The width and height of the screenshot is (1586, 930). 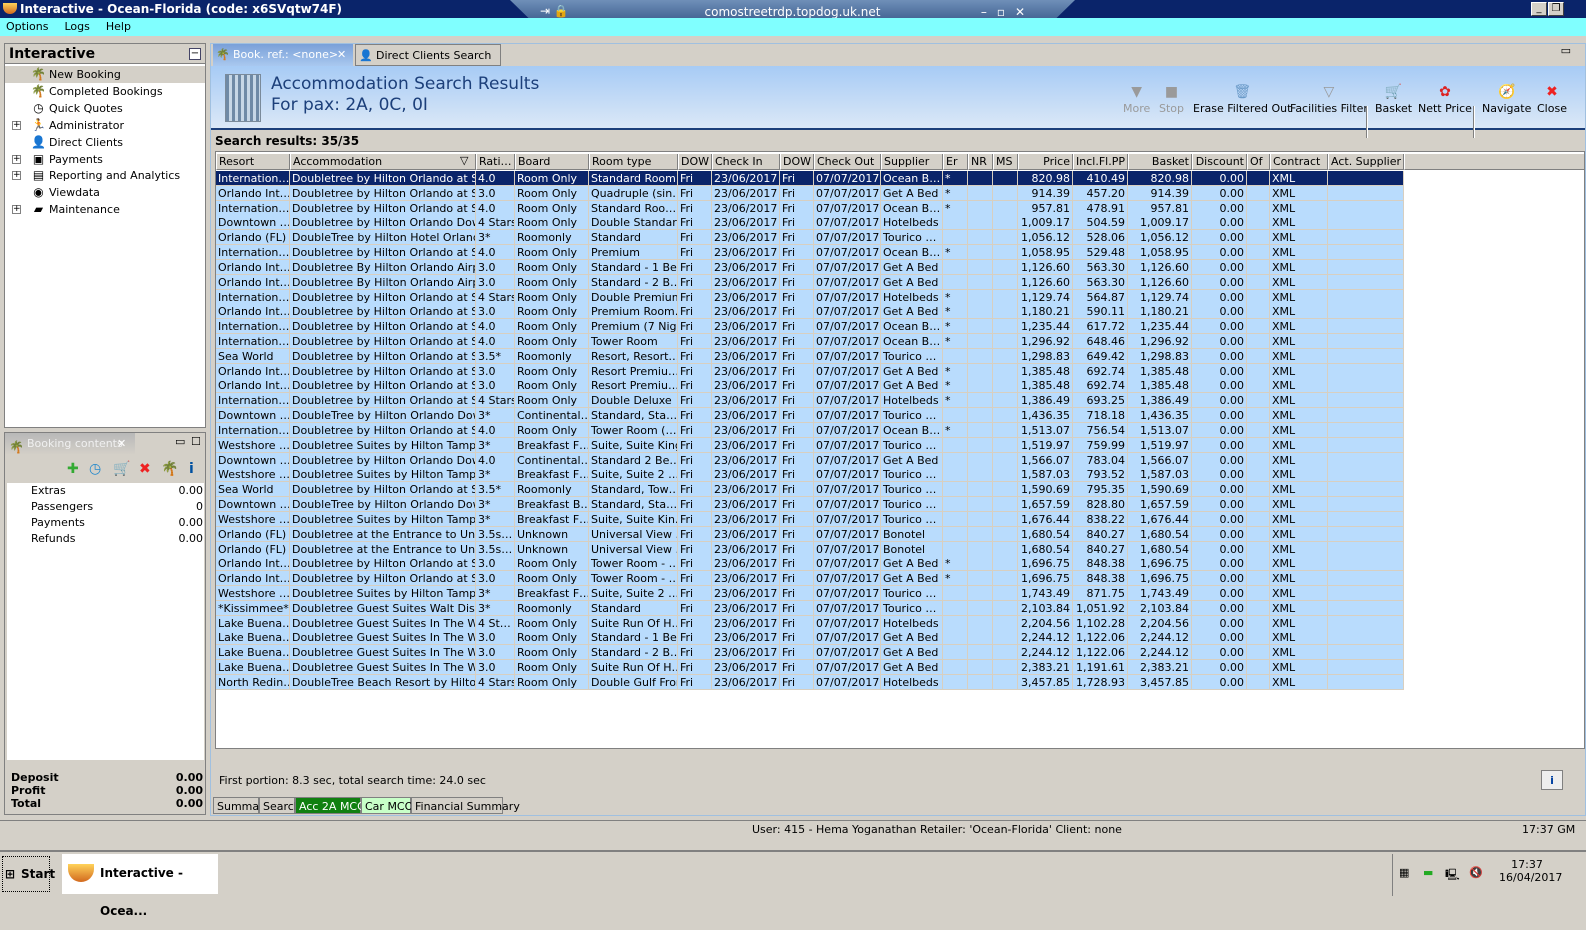 I want to click on close-button: ✖ Close, so click(x=1552, y=100).